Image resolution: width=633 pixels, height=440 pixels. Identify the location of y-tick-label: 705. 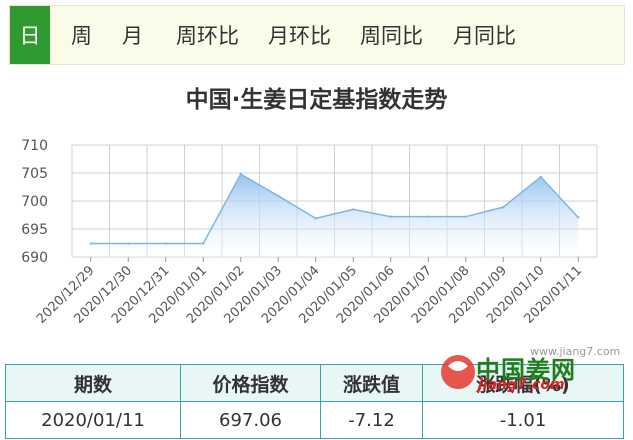
(34, 174).